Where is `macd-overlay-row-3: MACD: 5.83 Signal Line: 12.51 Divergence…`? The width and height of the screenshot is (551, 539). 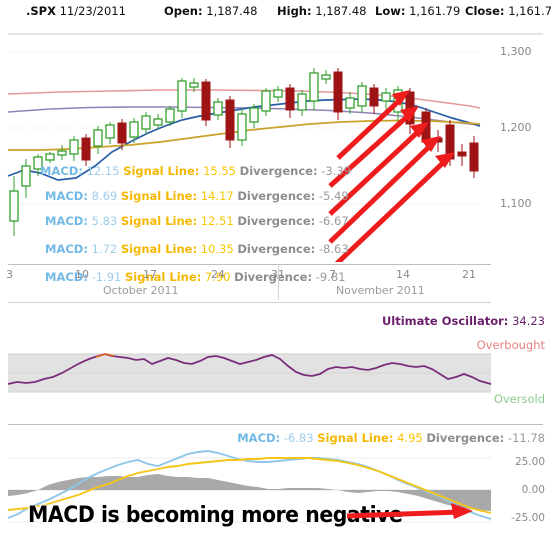 macd-overlay-row-3: MACD: 5.83 Signal Line: 12.51 Divergence… is located at coordinates (197, 221).